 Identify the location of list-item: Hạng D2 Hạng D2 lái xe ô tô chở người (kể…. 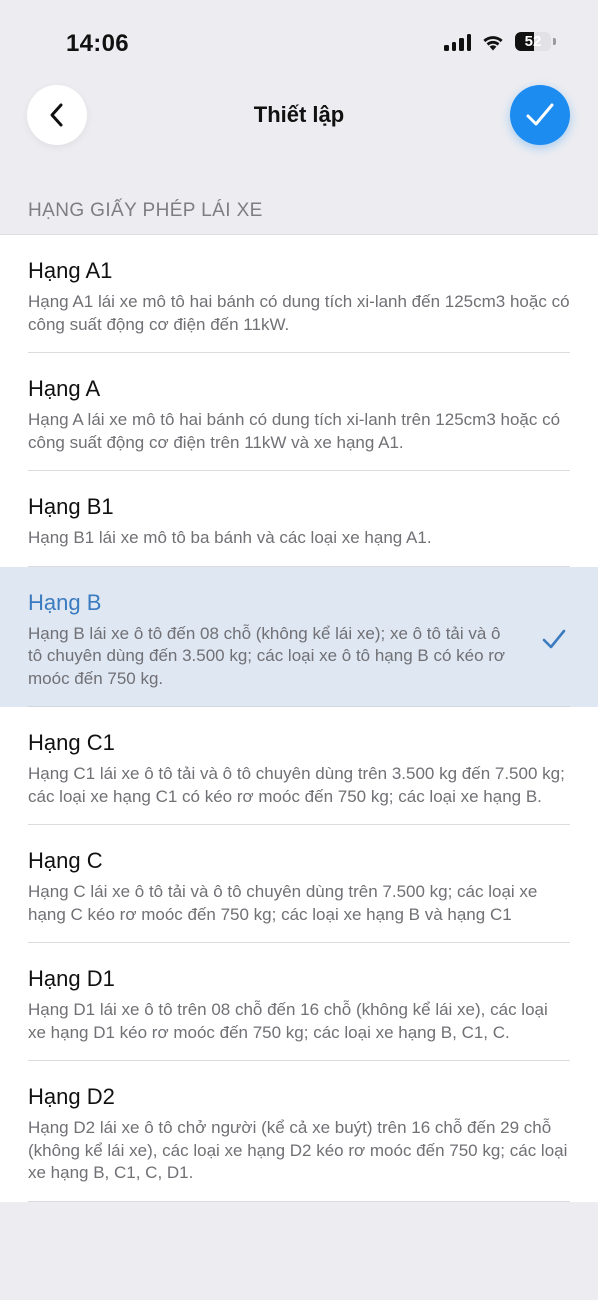
(299, 1131).